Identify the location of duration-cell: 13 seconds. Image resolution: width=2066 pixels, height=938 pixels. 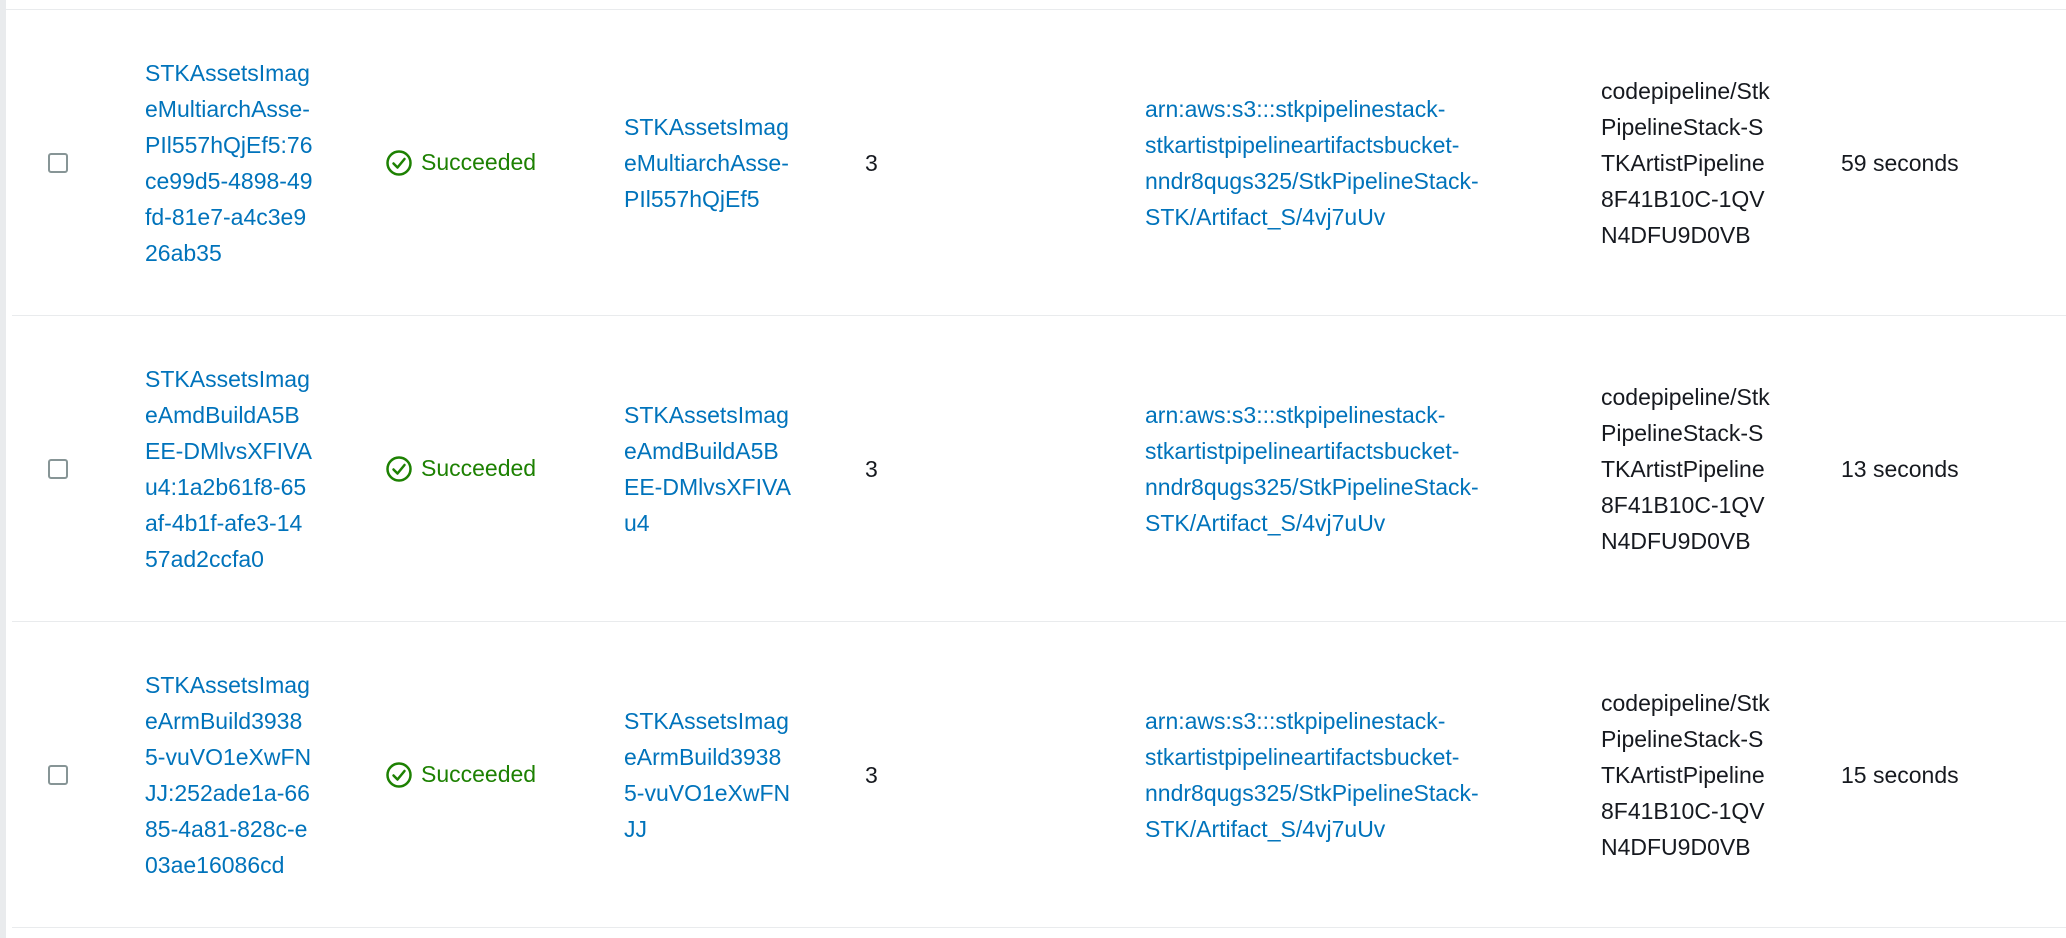
(1941, 468).